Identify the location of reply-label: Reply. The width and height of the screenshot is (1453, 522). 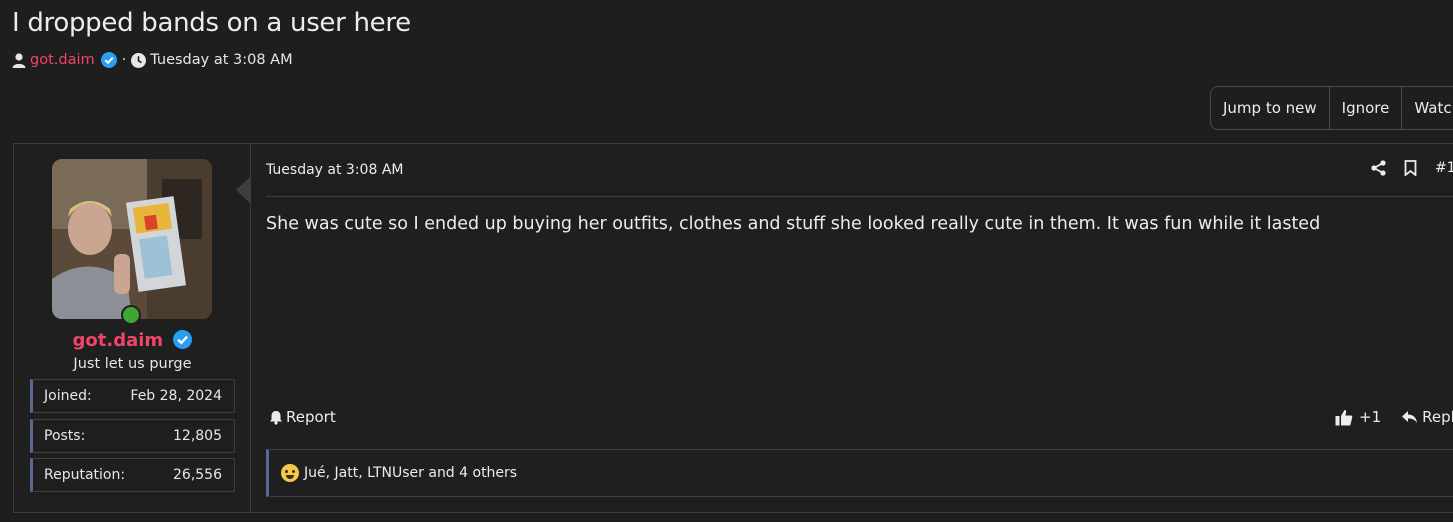
(1437, 417).